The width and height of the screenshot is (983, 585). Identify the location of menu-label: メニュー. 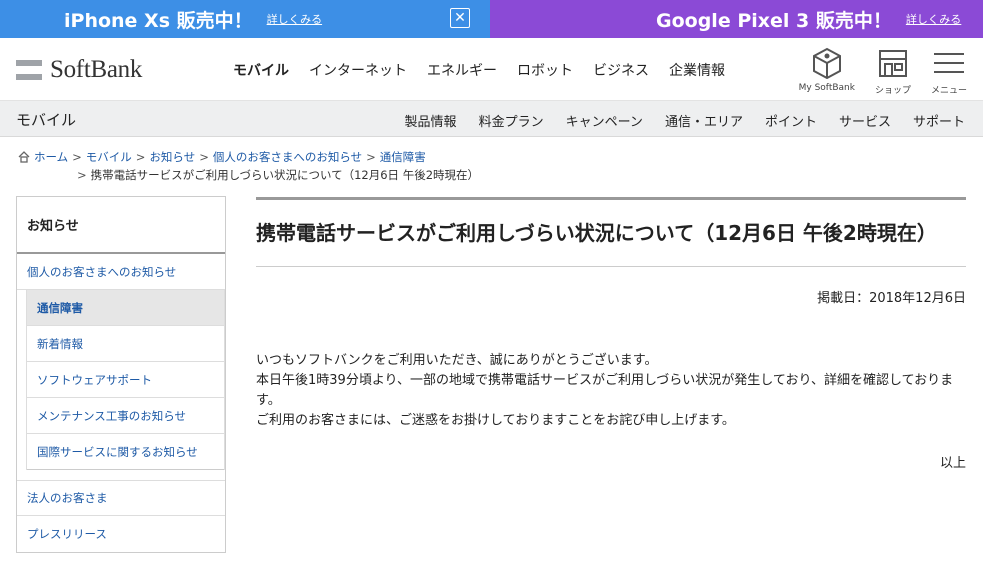
(948, 91).